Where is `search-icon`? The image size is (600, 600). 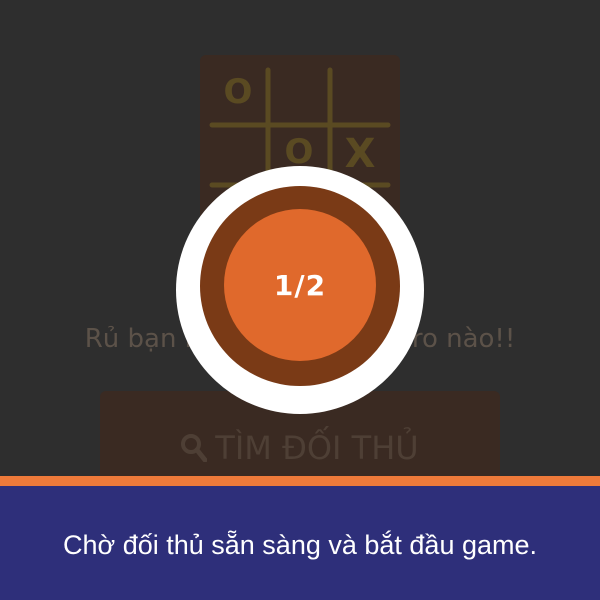
search-icon is located at coordinates (194, 448).